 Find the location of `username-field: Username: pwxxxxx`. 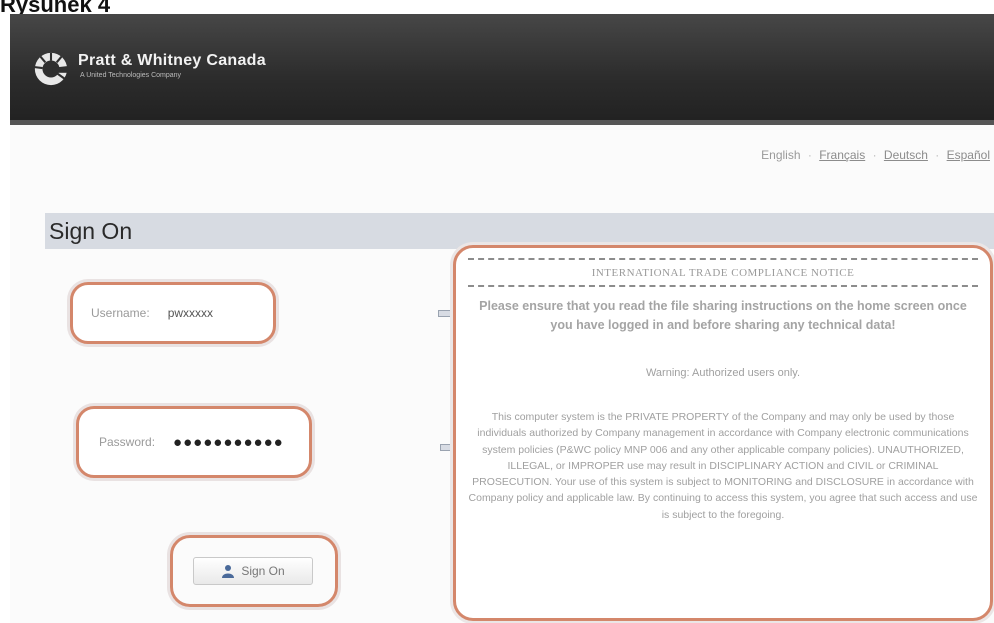

username-field: Username: pwxxxxx is located at coordinates (173, 313).